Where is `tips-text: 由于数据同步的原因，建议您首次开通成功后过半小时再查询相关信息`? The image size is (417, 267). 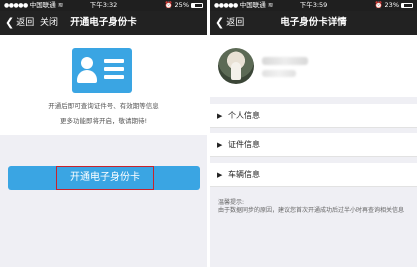 tips-text: 由于数据同步的原因，建议您首次开通成功后过半小时再查询相关信息 is located at coordinates (311, 210).